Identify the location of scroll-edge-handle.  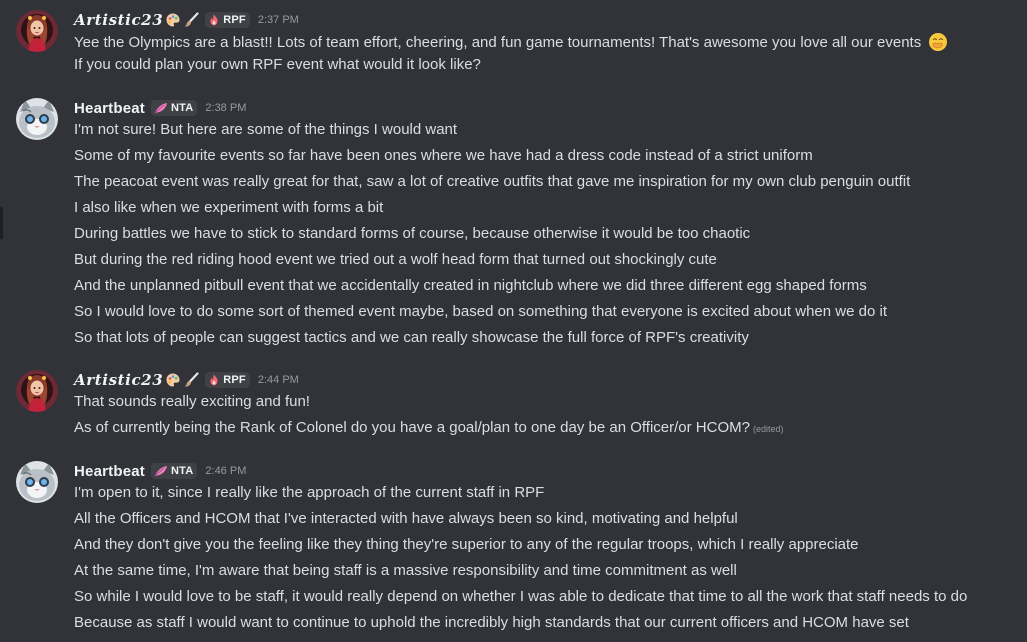
(1, 223).